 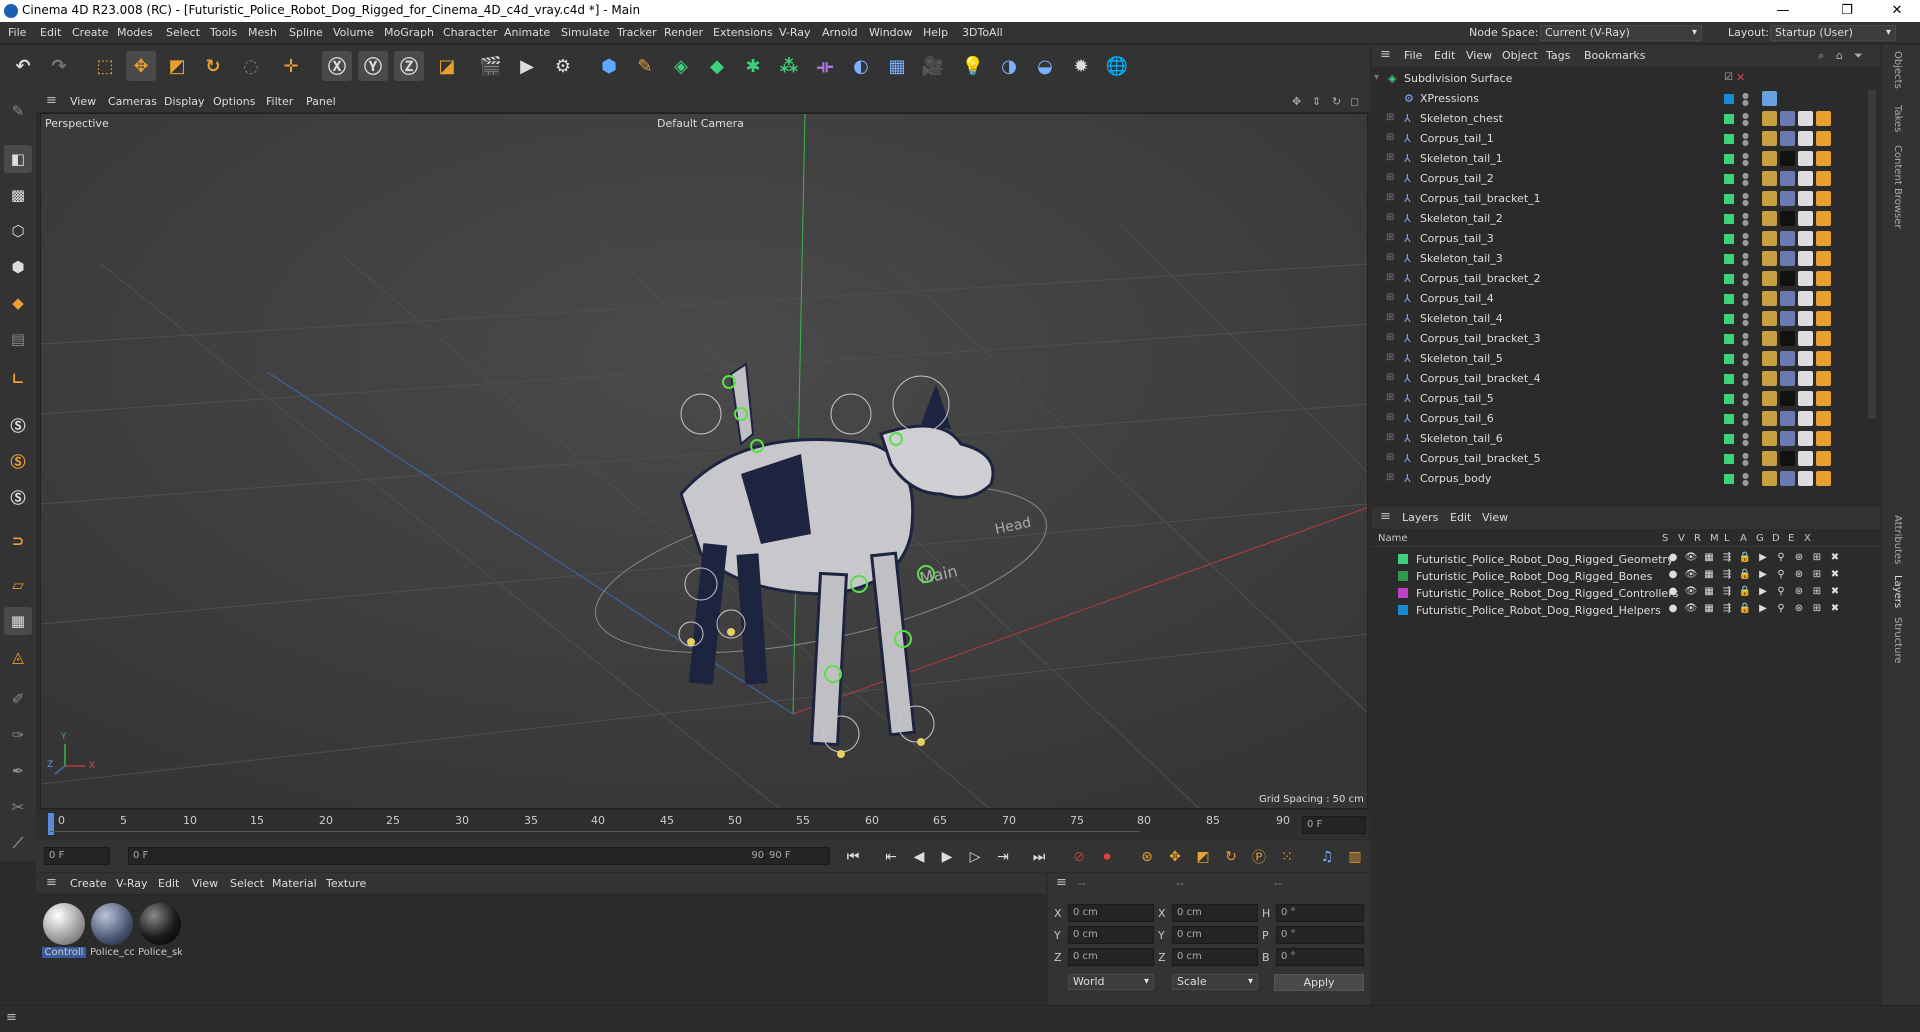 What do you see at coordinates (1626, 419) in the screenshot?
I see `object-row: ⊞ ⅄ Corpus_tail_6 ● ●` at bounding box center [1626, 419].